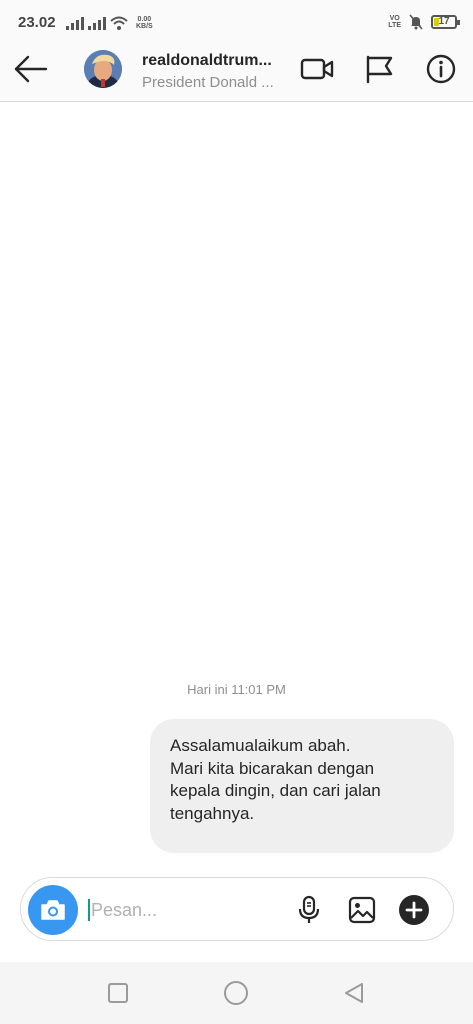 This screenshot has height=1024, width=473. I want to click on message-timestamp: Hari ini 11:01 PM, so click(236, 689).